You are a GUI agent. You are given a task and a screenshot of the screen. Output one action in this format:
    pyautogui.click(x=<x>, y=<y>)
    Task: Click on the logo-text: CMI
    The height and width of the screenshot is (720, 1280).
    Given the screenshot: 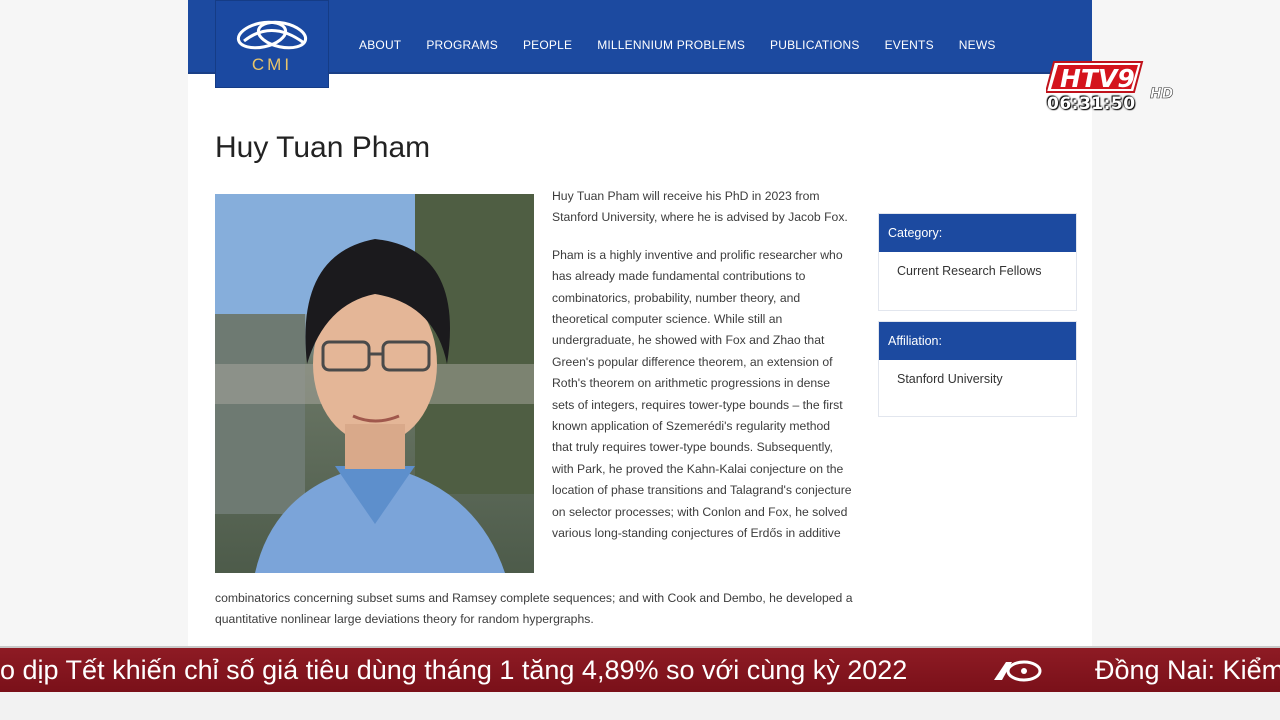 What is the action you would take?
    pyautogui.click(x=272, y=64)
    